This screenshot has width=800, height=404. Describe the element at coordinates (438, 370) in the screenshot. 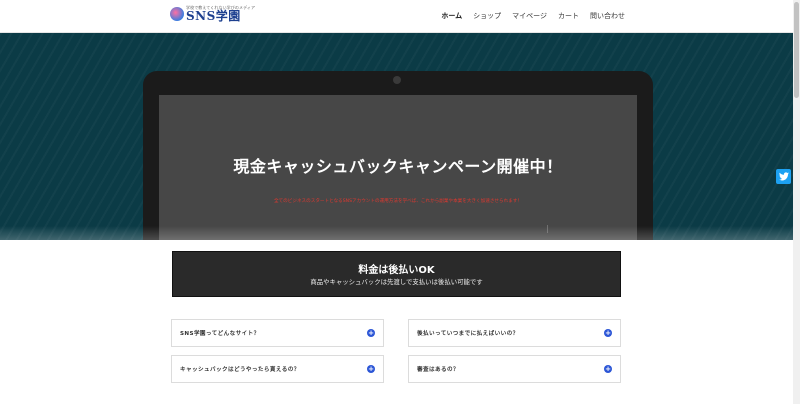

I see `faq-question: 審査はあるの？` at that location.